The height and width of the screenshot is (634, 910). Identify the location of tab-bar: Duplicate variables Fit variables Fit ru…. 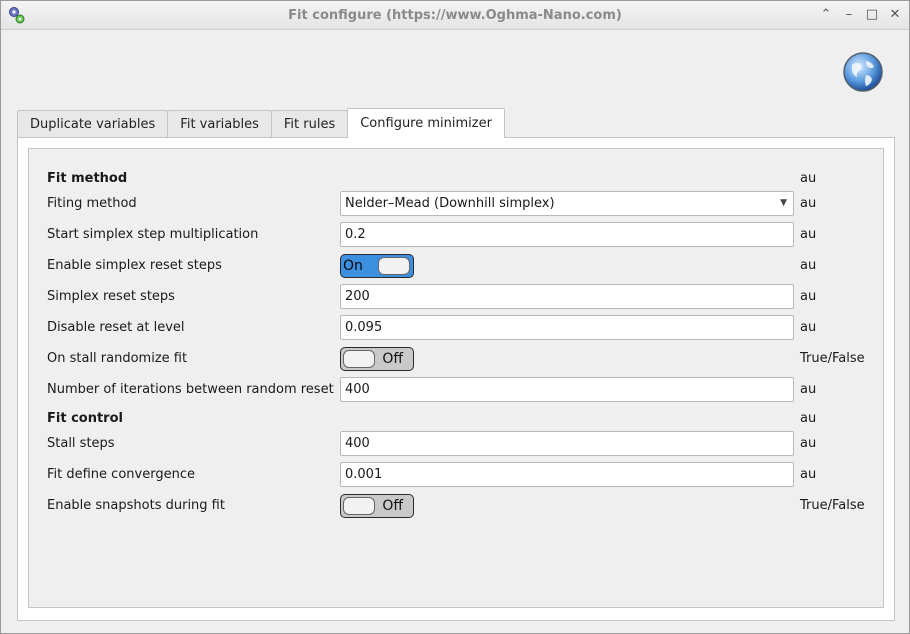
(261, 123).